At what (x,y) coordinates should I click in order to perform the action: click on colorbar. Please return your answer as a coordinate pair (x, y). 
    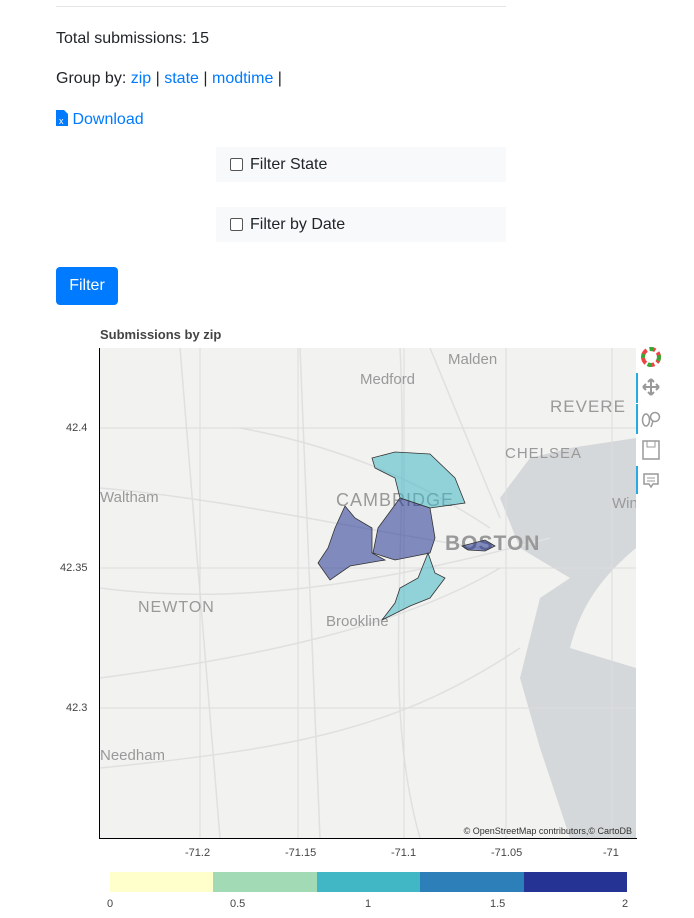
    Looking at the image, I should click on (369, 882).